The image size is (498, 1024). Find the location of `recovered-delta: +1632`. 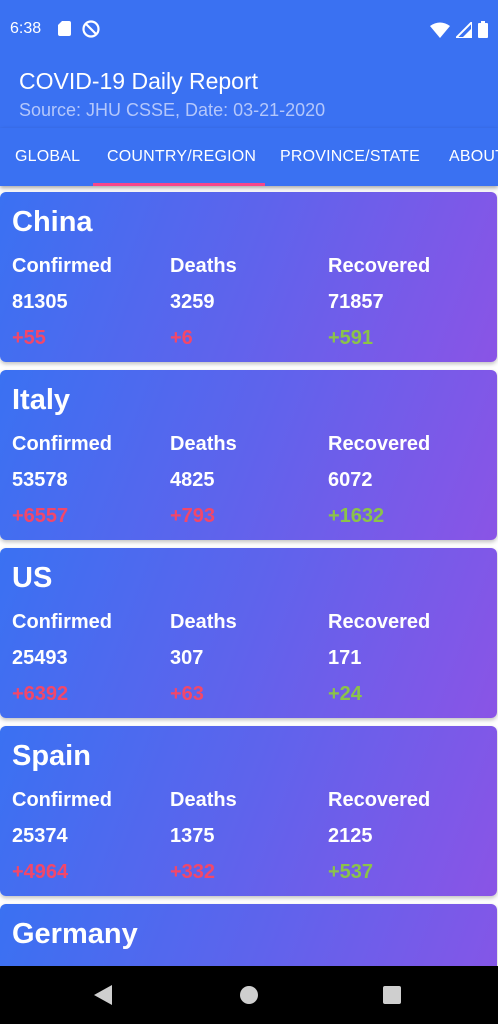

recovered-delta: +1632 is located at coordinates (356, 516).